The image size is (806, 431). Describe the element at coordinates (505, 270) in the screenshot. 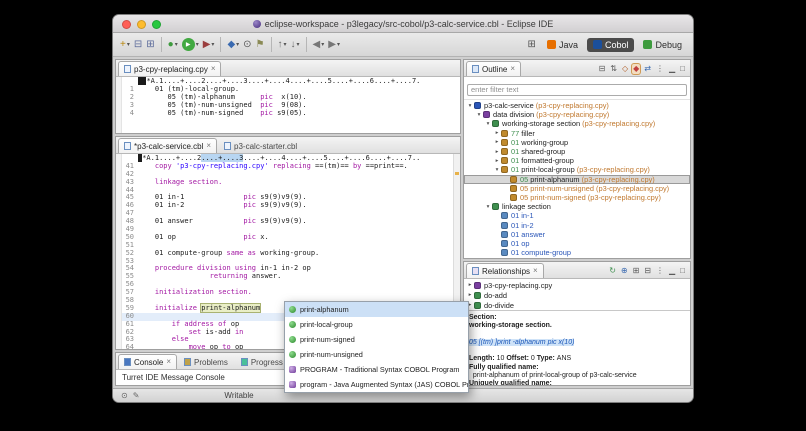

I see `tab-relationships: Relationships ×` at that location.